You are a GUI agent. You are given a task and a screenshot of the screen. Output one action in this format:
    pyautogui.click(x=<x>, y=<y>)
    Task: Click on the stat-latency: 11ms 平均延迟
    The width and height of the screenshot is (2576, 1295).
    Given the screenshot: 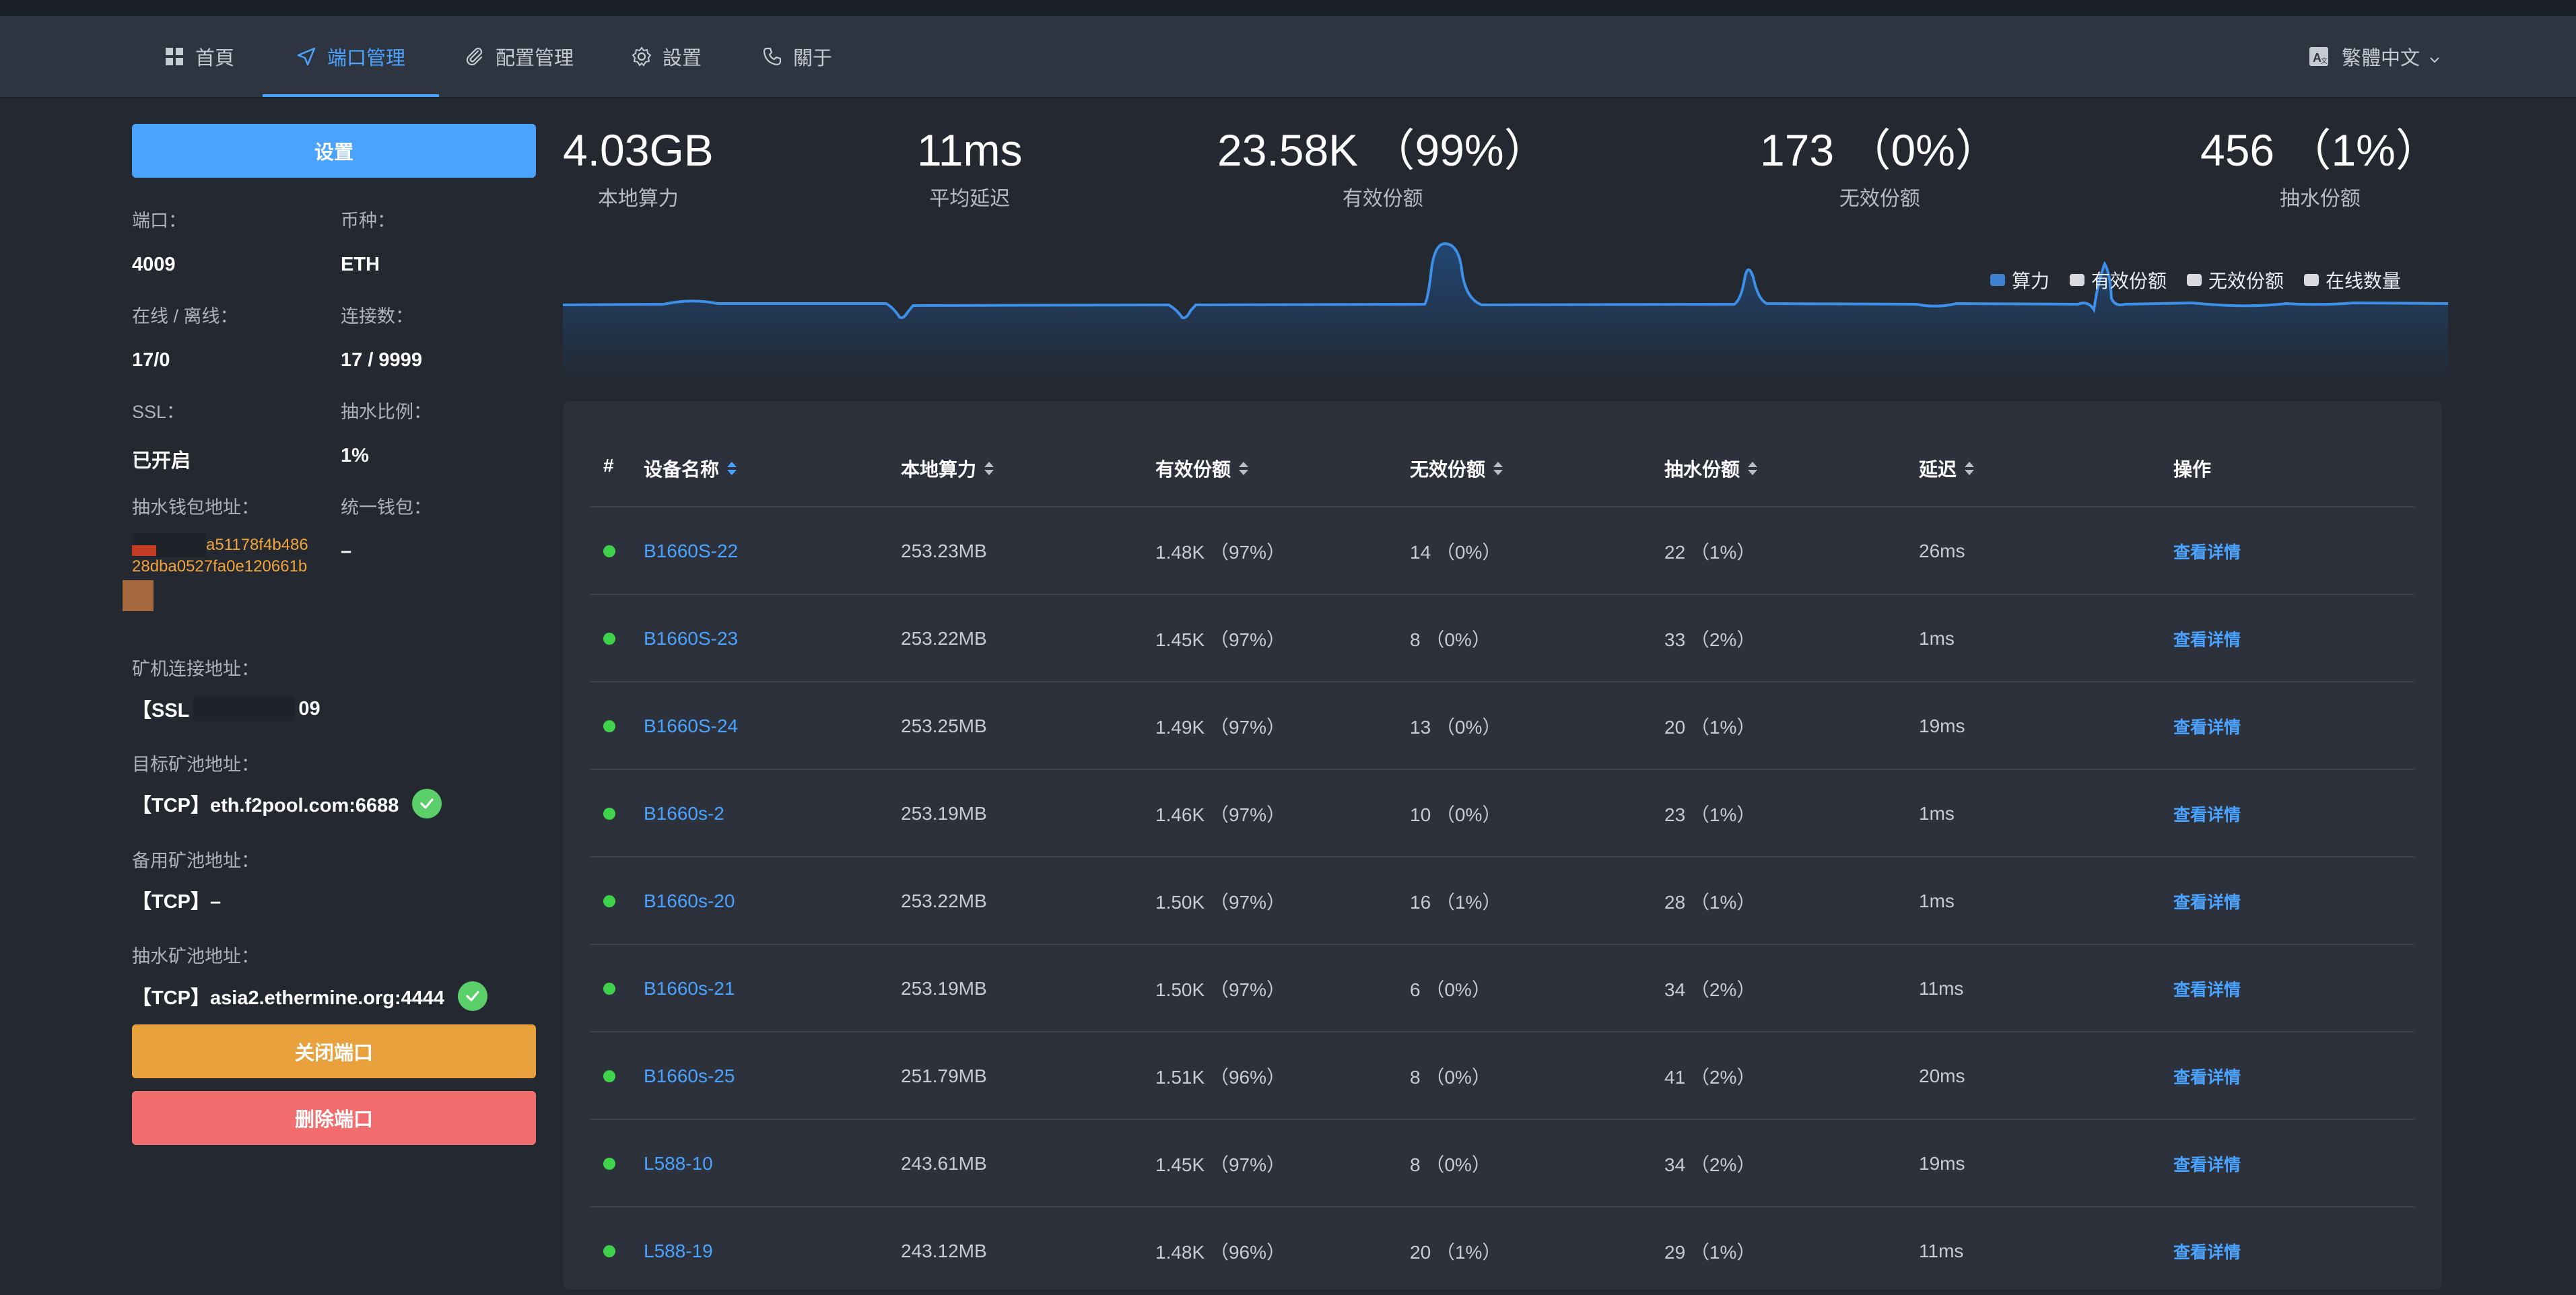 What is the action you would take?
    pyautogui.click(x=970, y=170)
    